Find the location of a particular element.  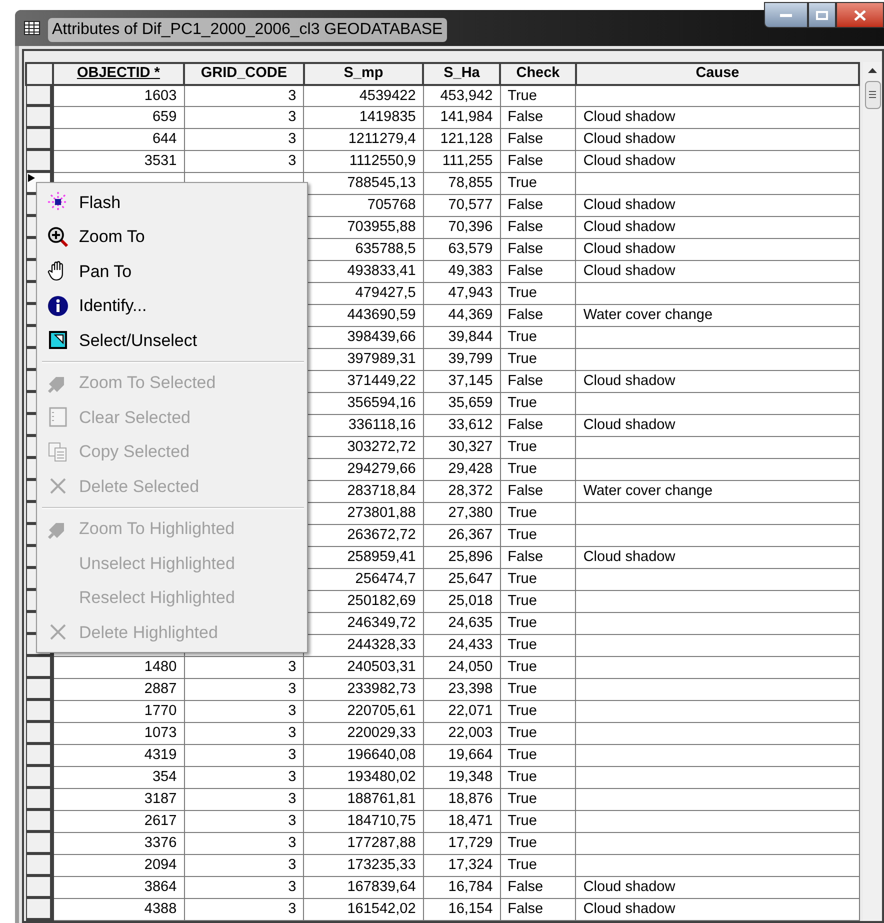

table-cell: 2094 is located at coordinates (118, 865).